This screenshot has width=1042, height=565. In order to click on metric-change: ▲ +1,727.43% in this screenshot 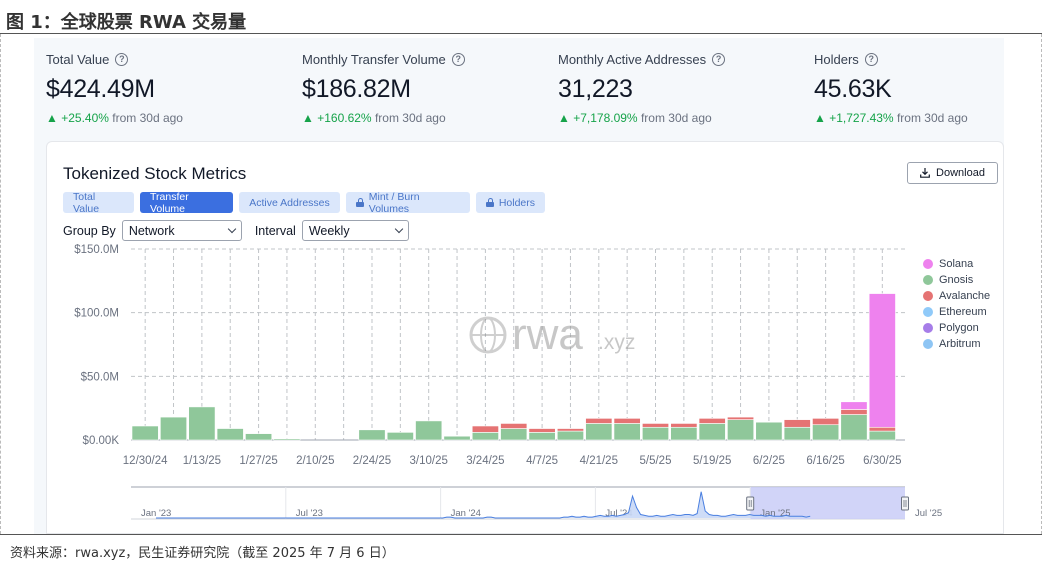, I will do `click(854, 118)`.